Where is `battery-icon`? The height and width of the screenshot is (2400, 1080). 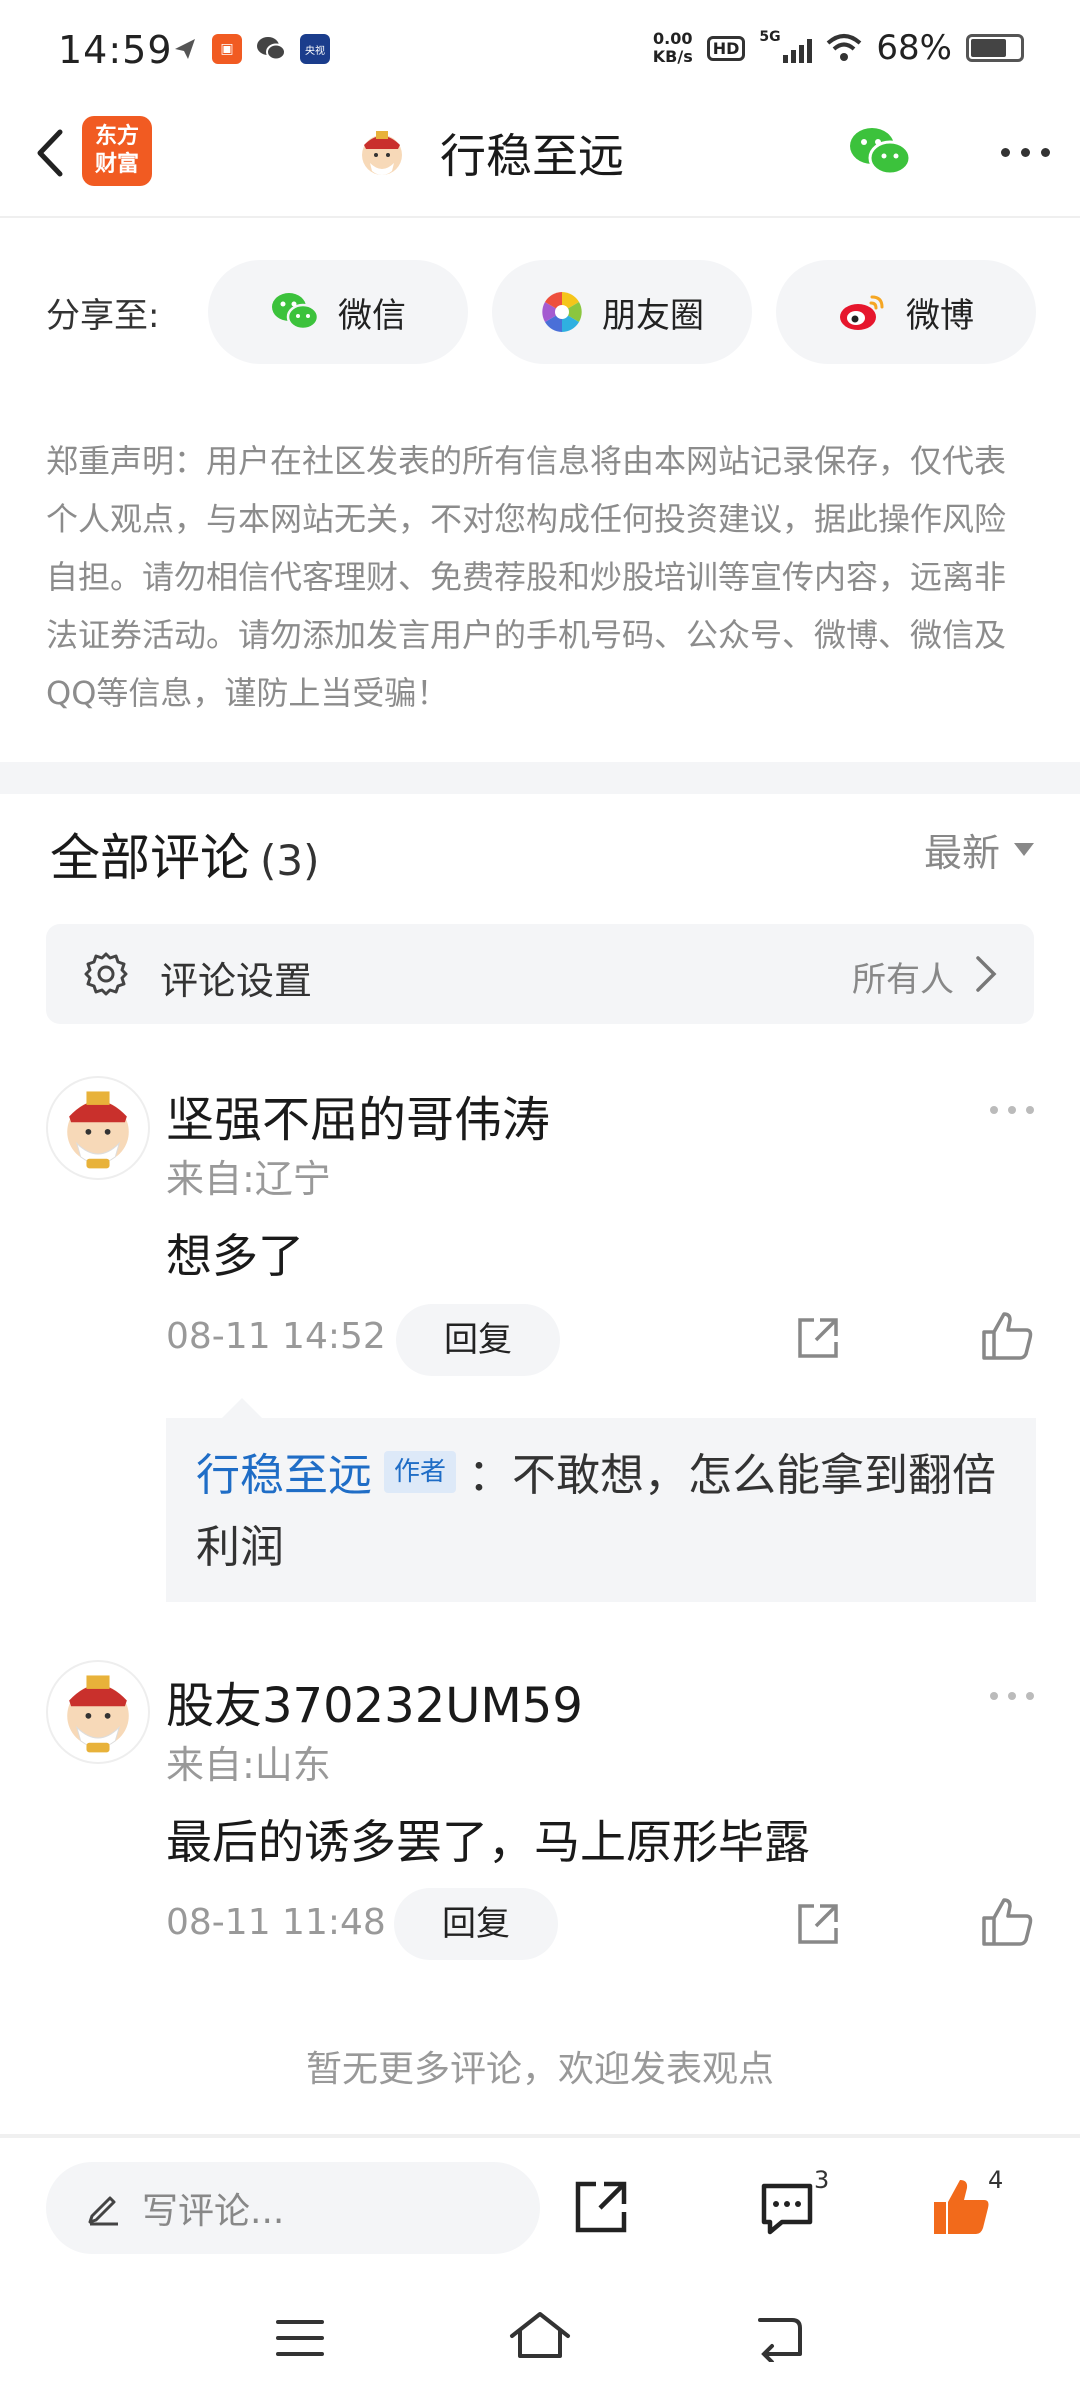
battery-icon is located at coordinates (995, 48).